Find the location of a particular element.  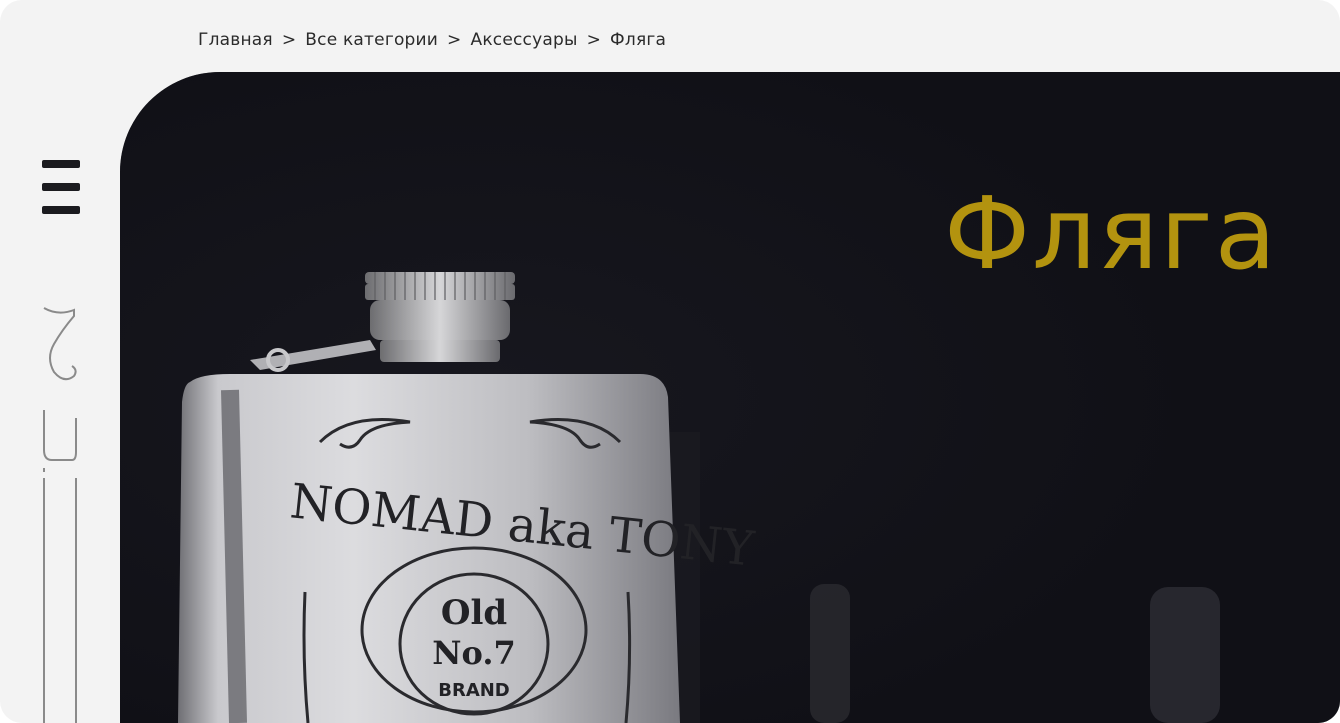

breadcrumb-all-categories: Все категории is located at coordinates (371, 40).